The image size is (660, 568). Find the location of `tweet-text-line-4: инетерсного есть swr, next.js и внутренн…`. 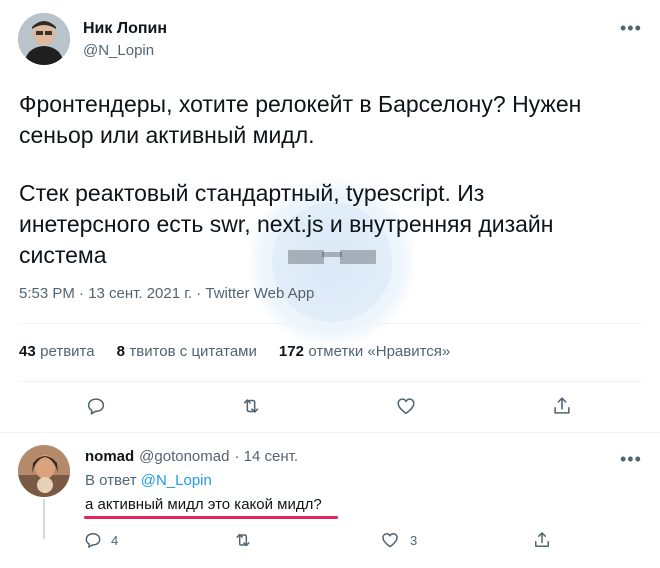

tweet-text-line-4: инетерсного есть swr, next.js и внутренн… is located at coordinates (286, 224).